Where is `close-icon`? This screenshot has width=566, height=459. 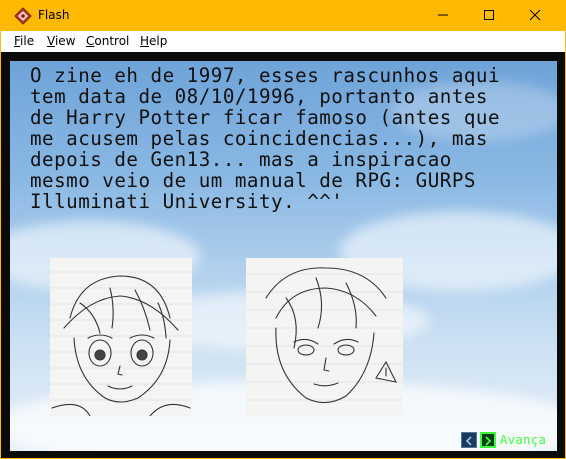
close-icon is located at coordinates (535, 15).